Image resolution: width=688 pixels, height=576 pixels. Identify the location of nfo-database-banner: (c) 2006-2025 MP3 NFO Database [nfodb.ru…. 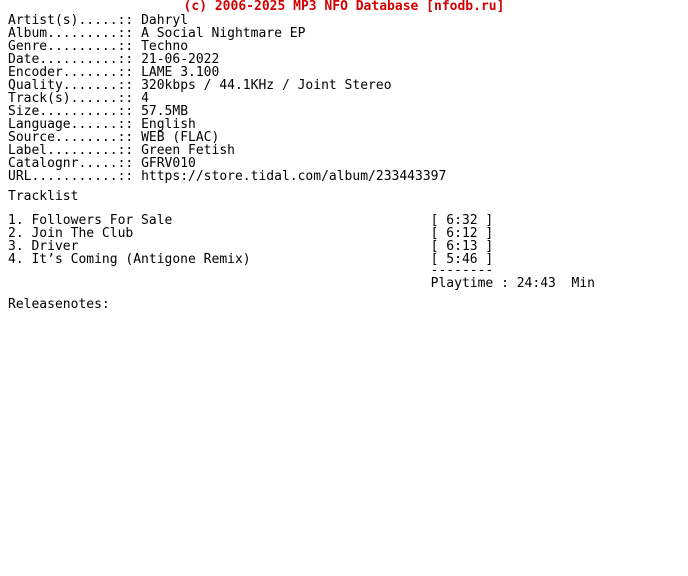
(344, 7).